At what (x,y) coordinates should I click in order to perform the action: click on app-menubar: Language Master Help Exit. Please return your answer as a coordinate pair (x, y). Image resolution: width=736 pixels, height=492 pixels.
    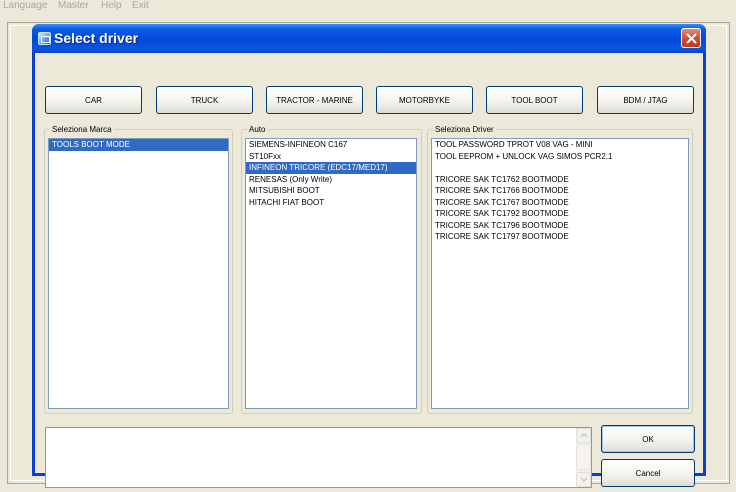
    Looking at the image, I should click on (368, 7).